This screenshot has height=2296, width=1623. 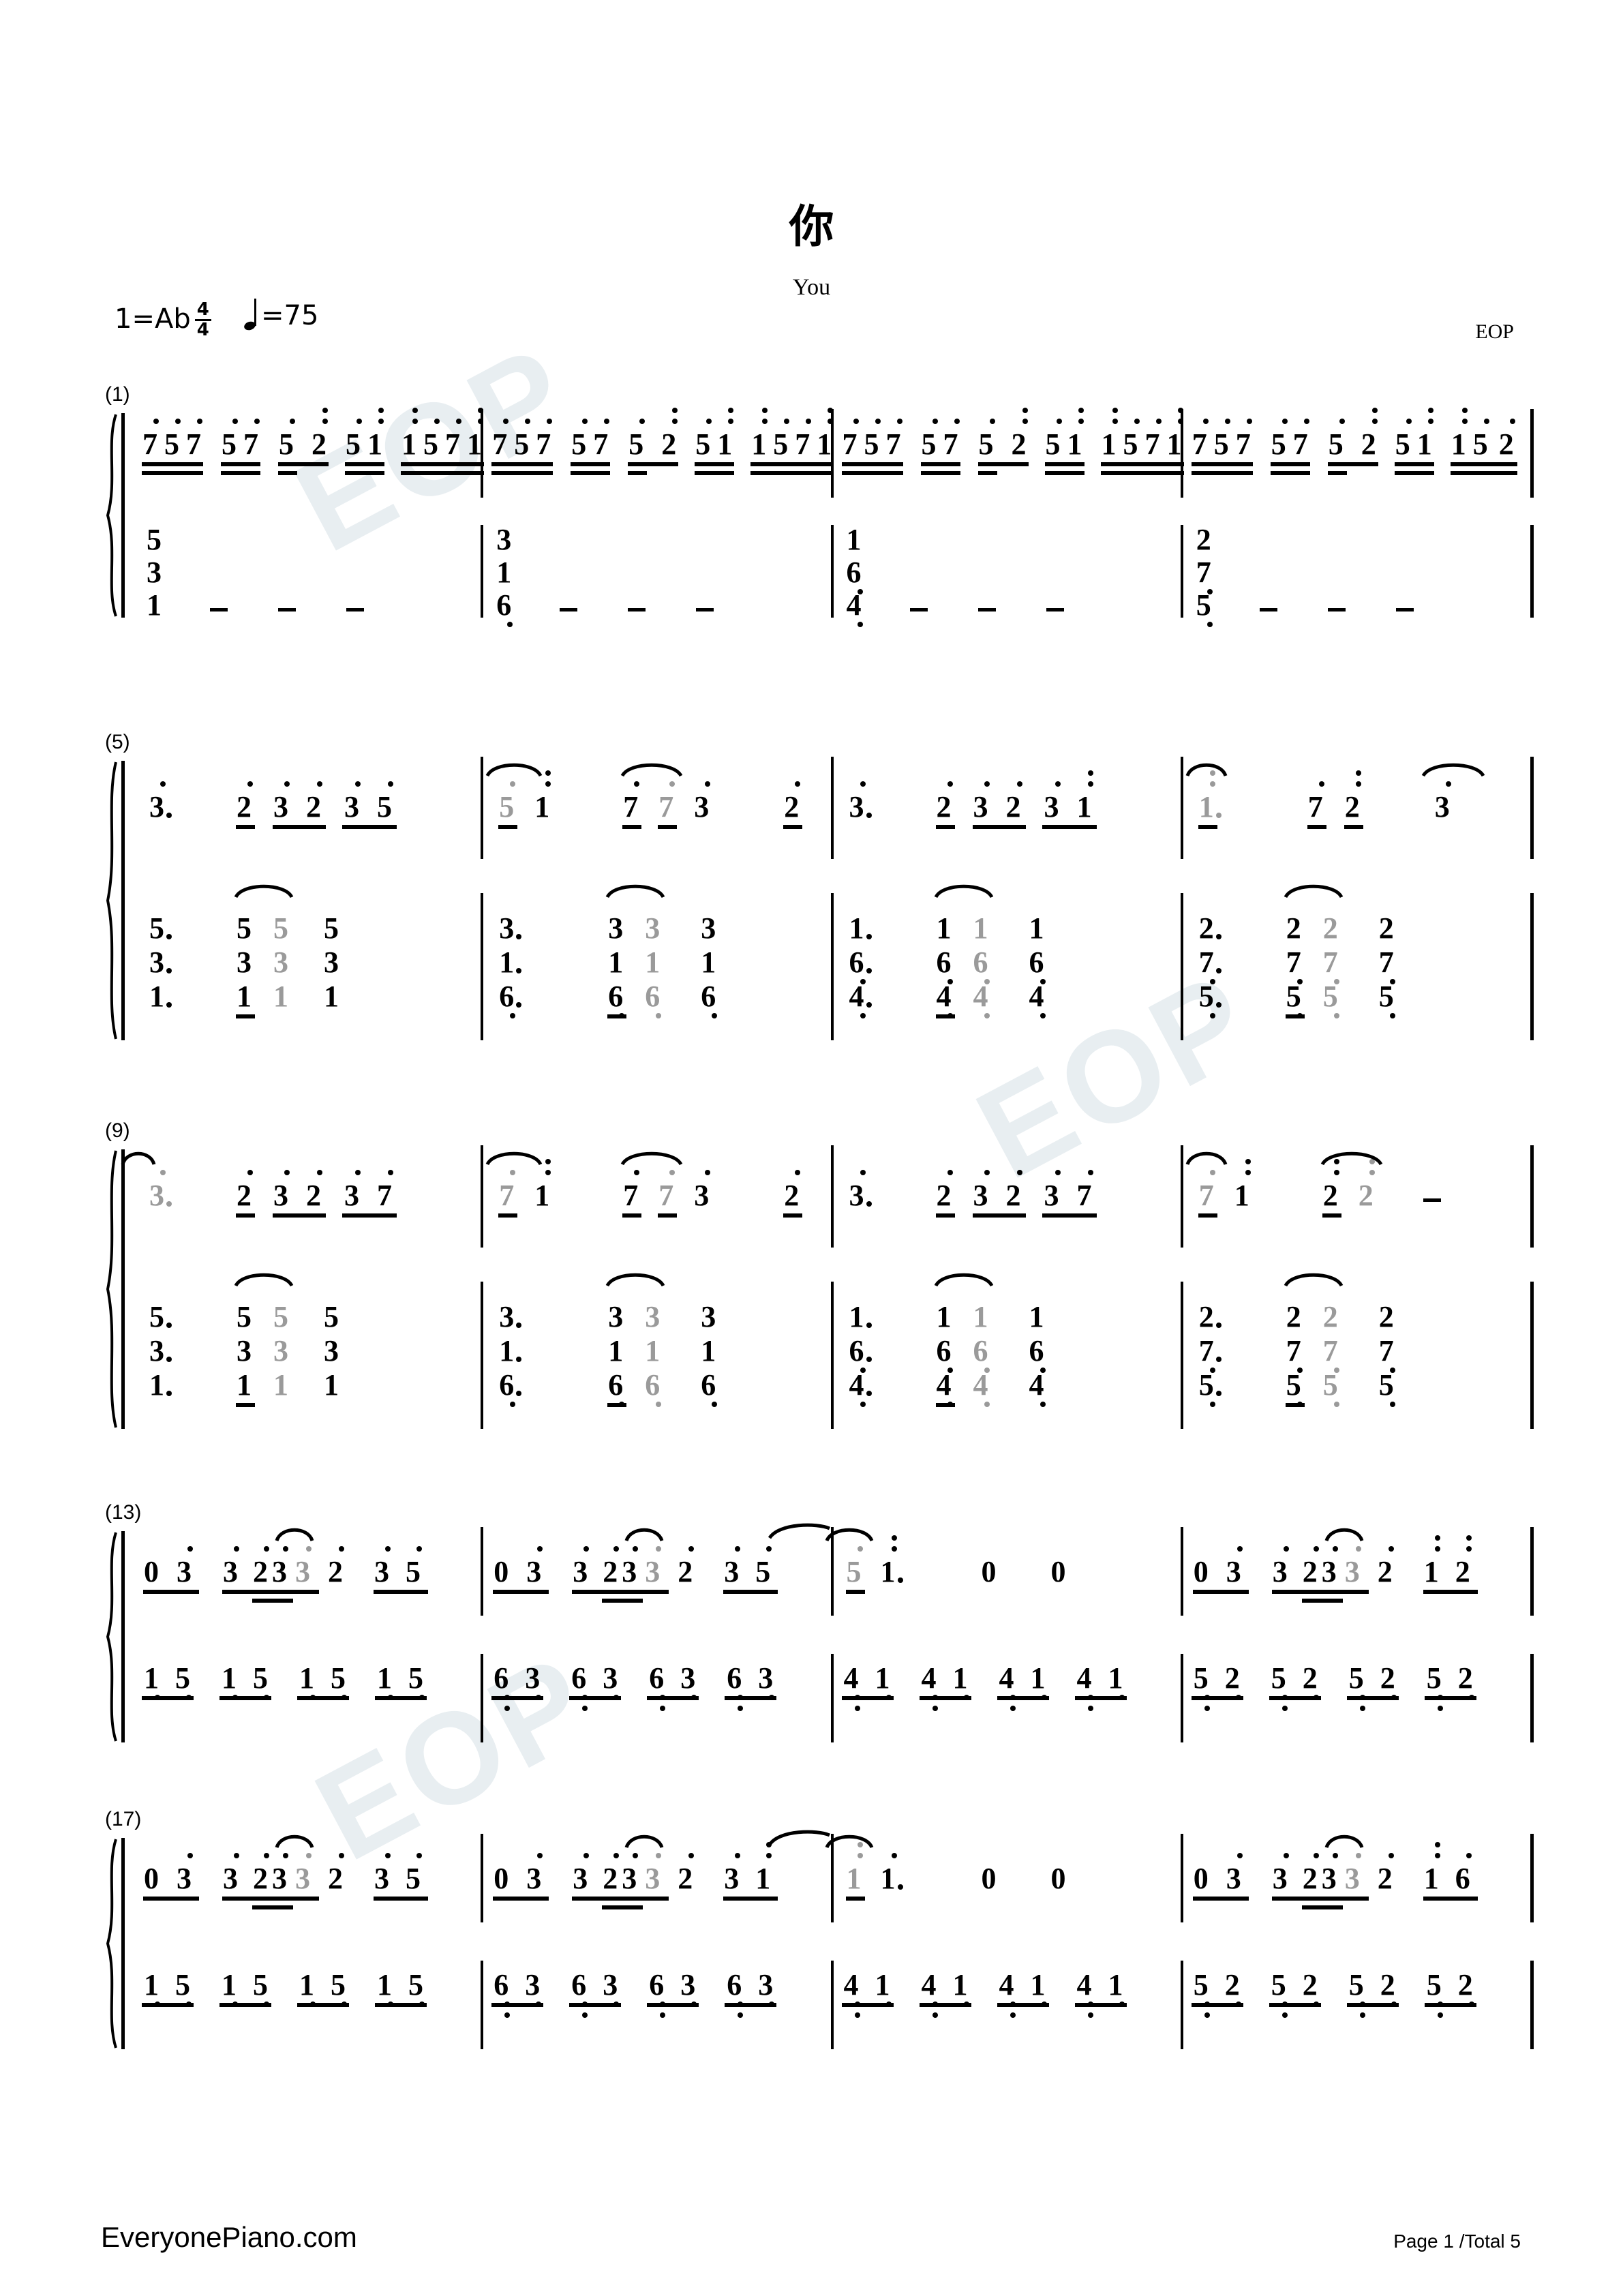 I want to click on measure: 033233235, so click(x=658, y=1569).